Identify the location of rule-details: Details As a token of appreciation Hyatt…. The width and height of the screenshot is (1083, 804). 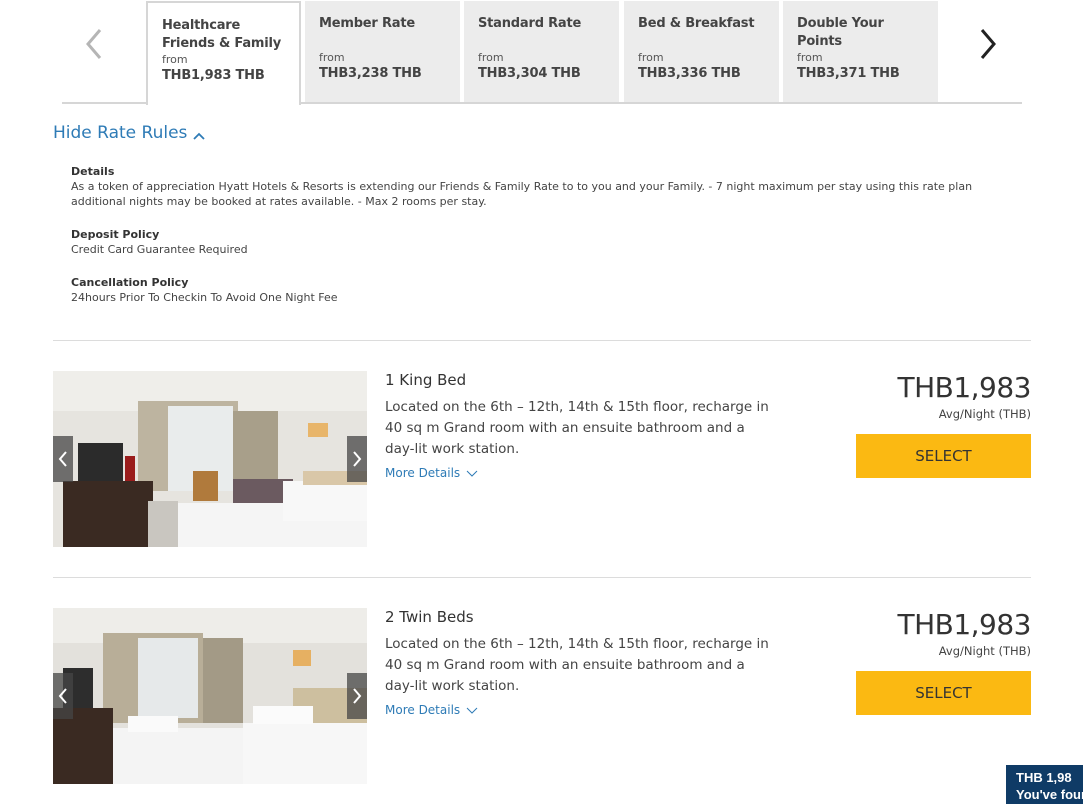
(536, 186).